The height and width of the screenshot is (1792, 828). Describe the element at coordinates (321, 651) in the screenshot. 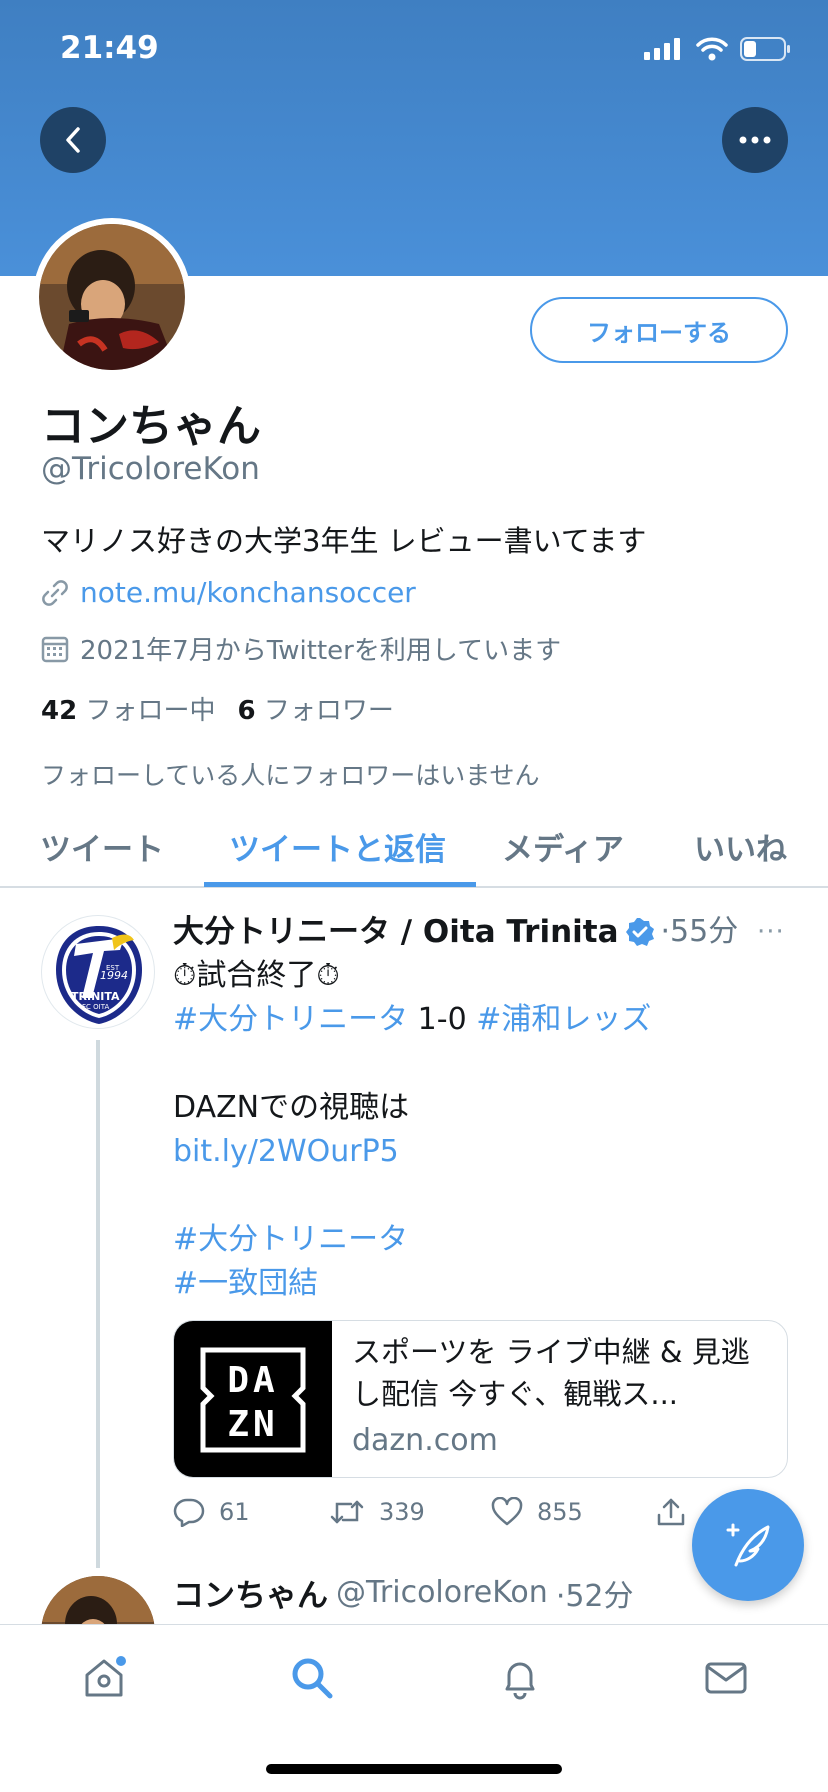

I see `profile-join-date: 2021年7月からTwitterを利用しています` at that location.